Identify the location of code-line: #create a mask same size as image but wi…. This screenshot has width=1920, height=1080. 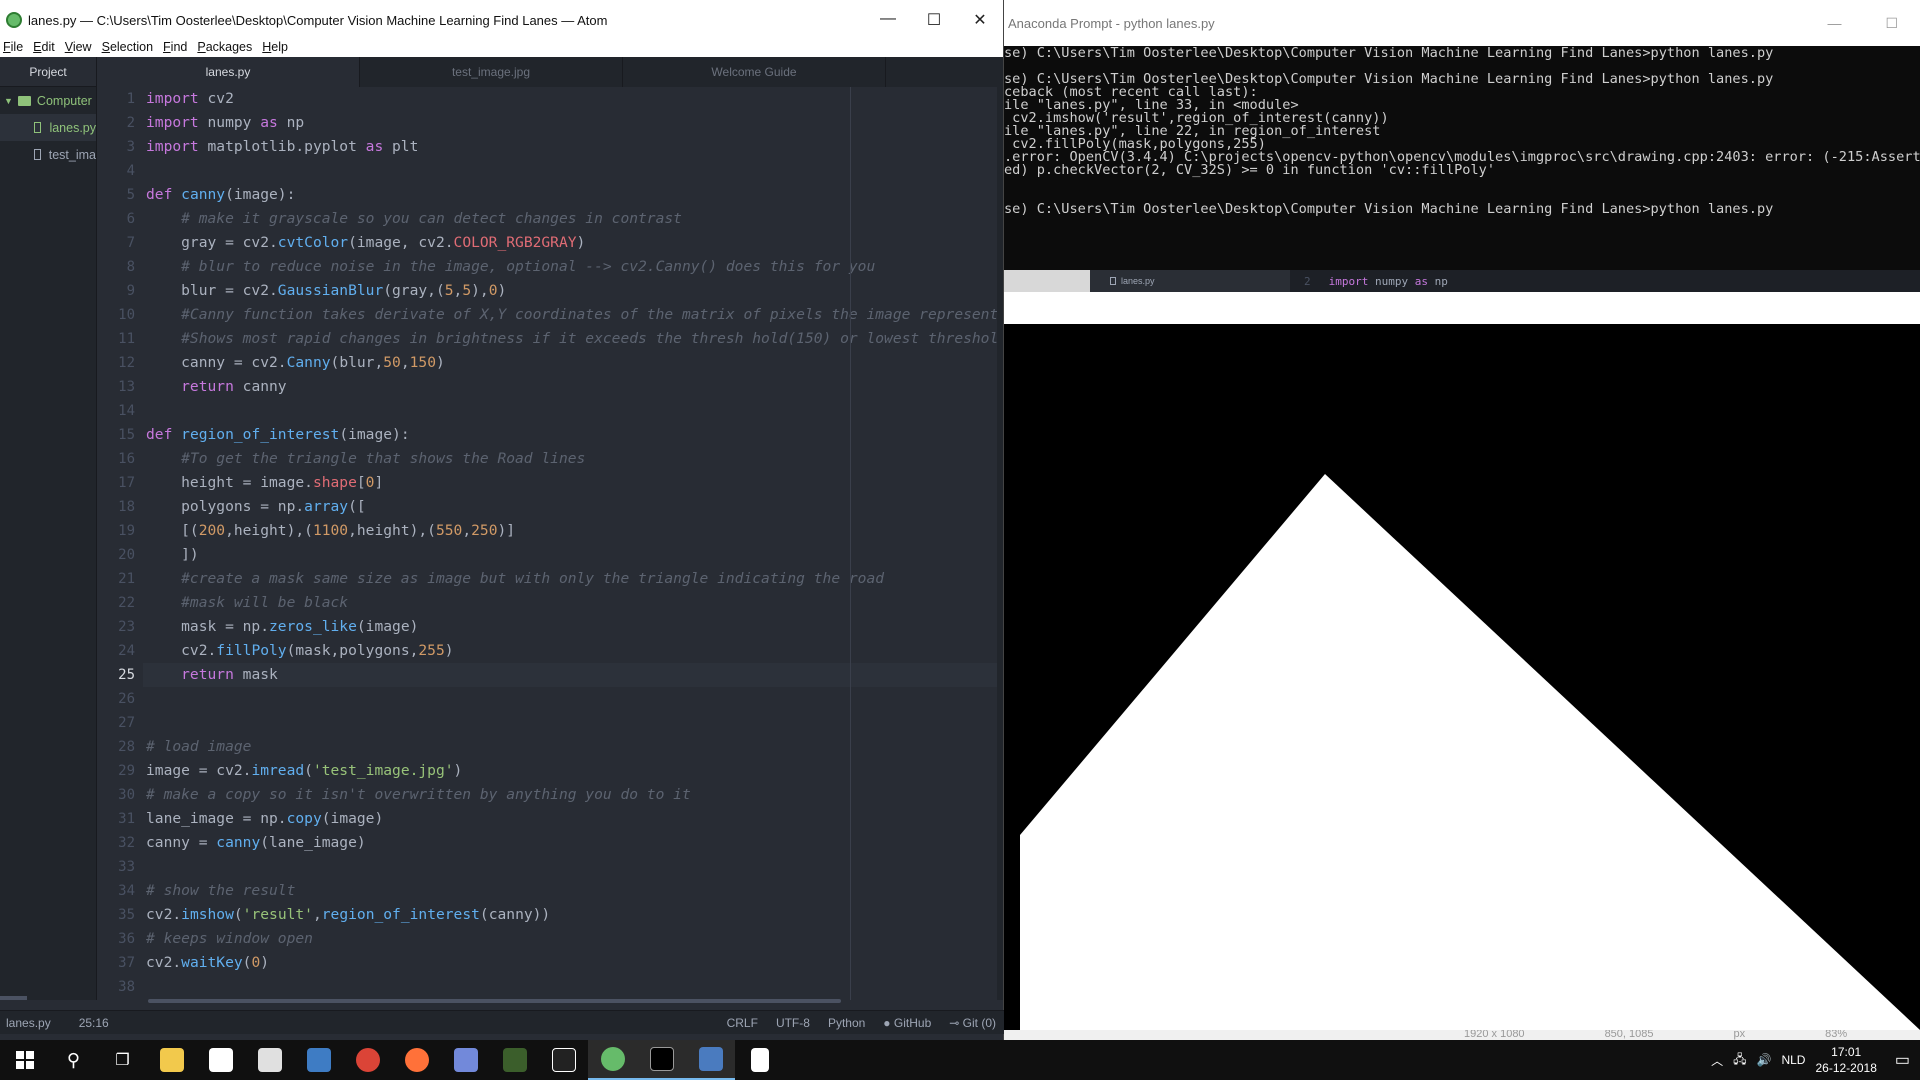
(571, 579).